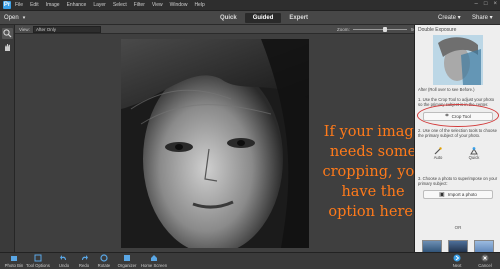 The height and width of the screenshot is (269, 500). I want to click on menu-edit: Edit, so click(34, 5).